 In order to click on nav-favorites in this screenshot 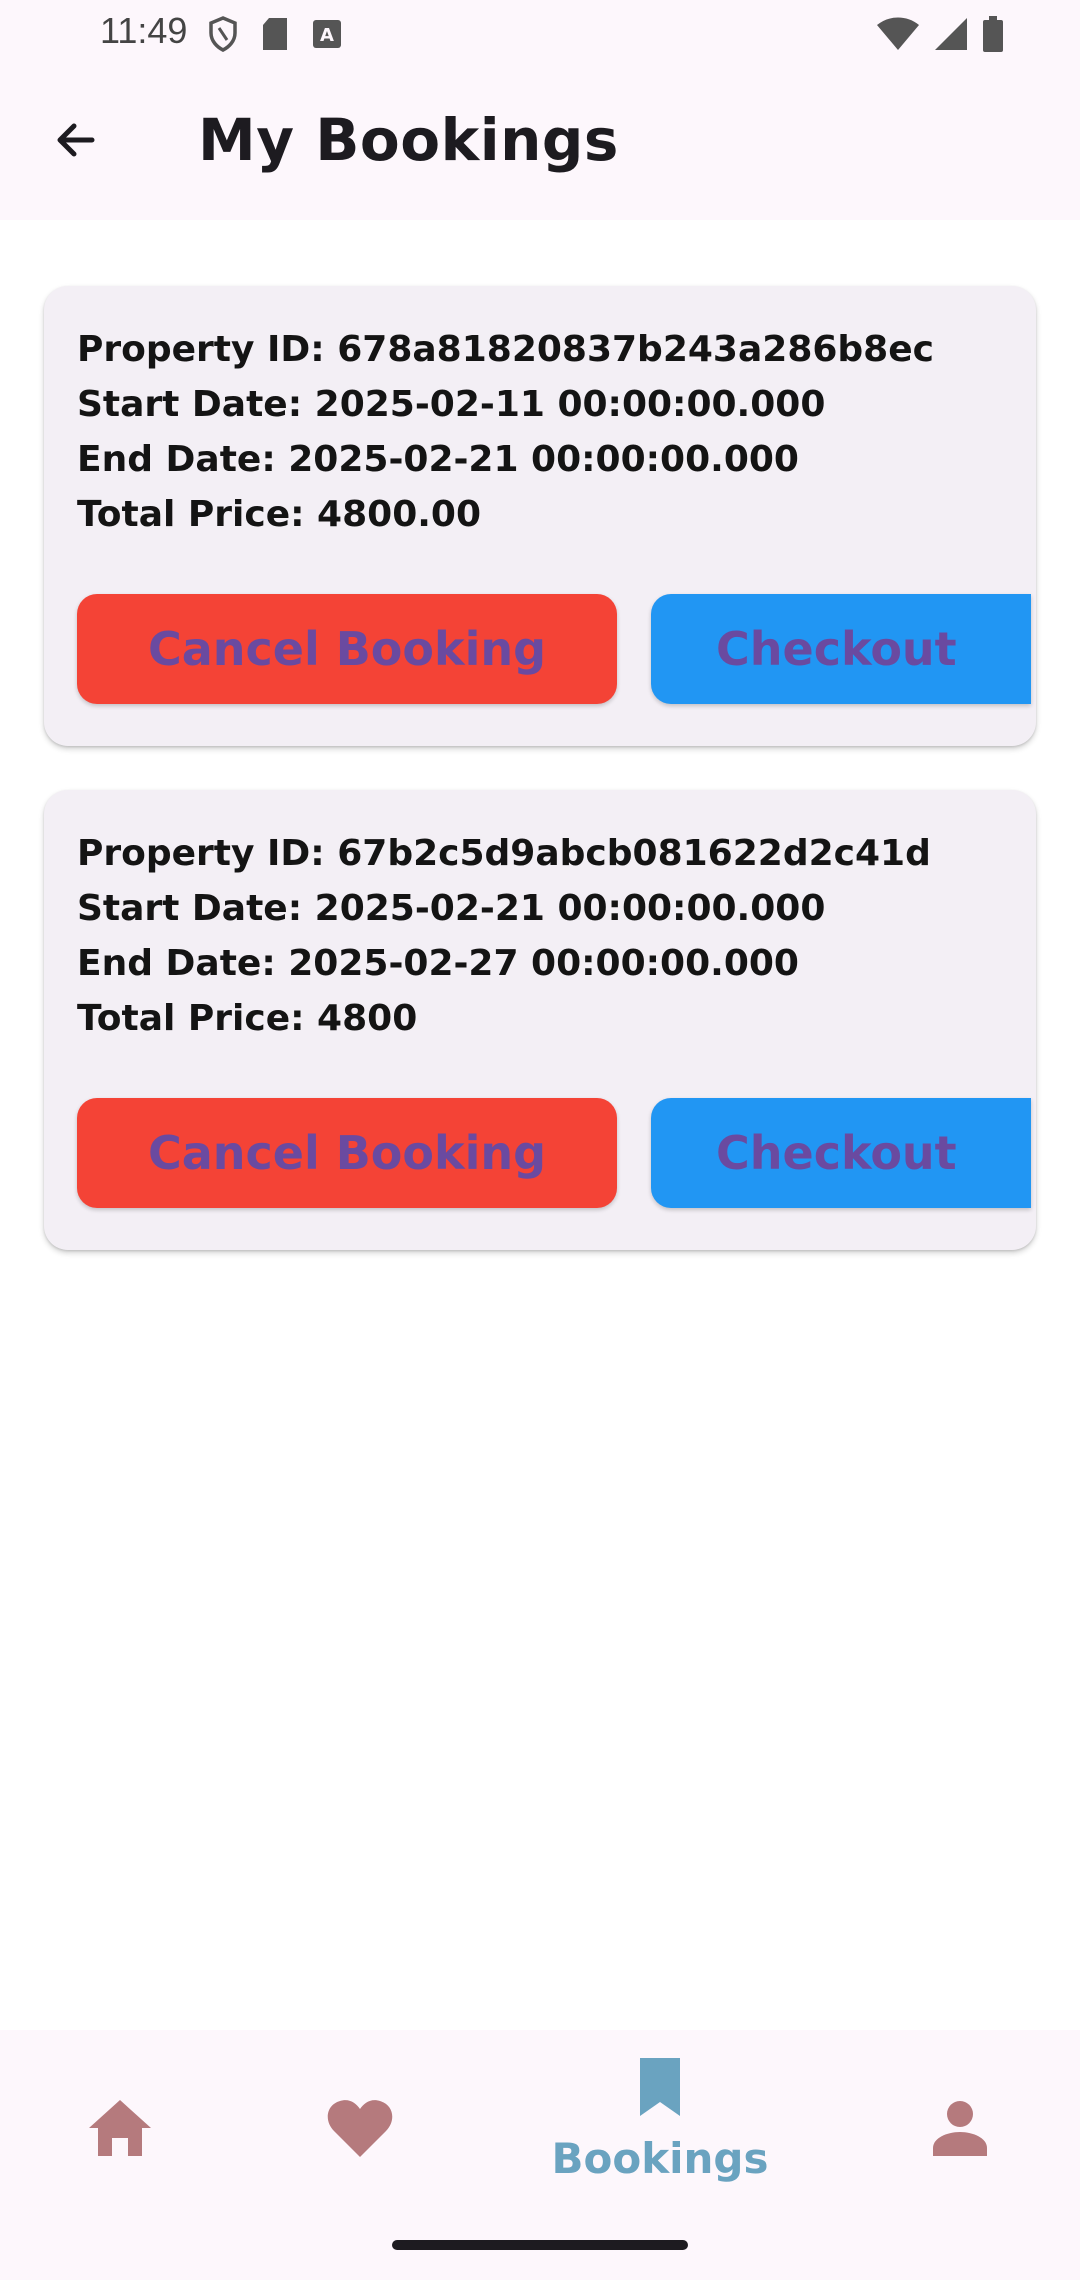, I will do `click(360, 2130)`.